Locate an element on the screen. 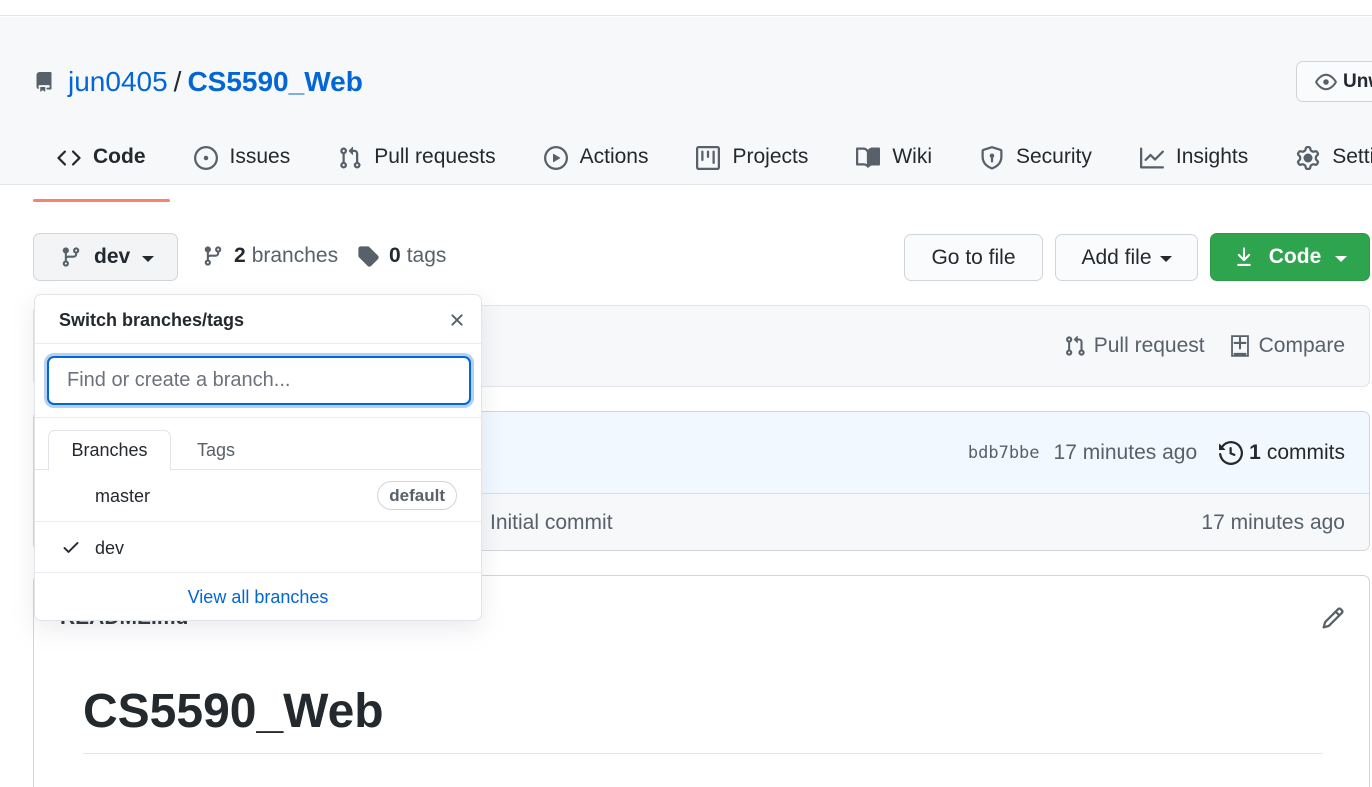 This screenshot has height=787, width=1372. code-download-button: Code is located at coordinates (1290, 257).